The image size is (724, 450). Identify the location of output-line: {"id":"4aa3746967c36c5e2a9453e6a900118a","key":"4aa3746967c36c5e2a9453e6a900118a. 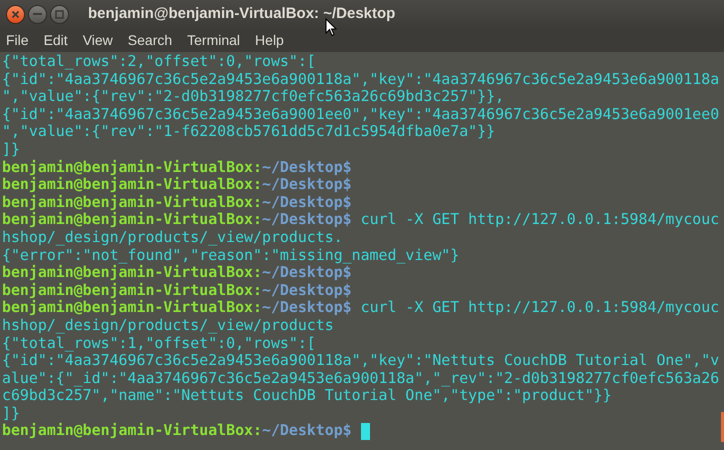
(361, 79).